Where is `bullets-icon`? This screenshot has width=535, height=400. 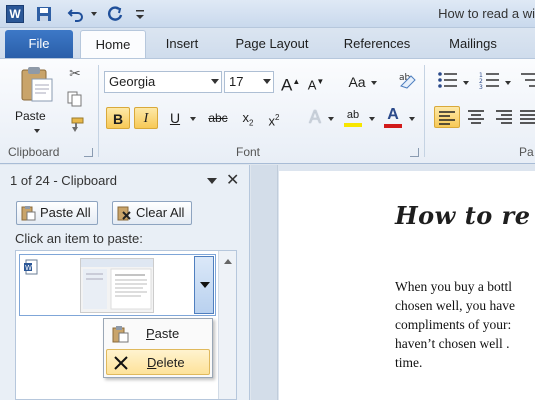 bullets-icon is located at coordinates (448, 82).